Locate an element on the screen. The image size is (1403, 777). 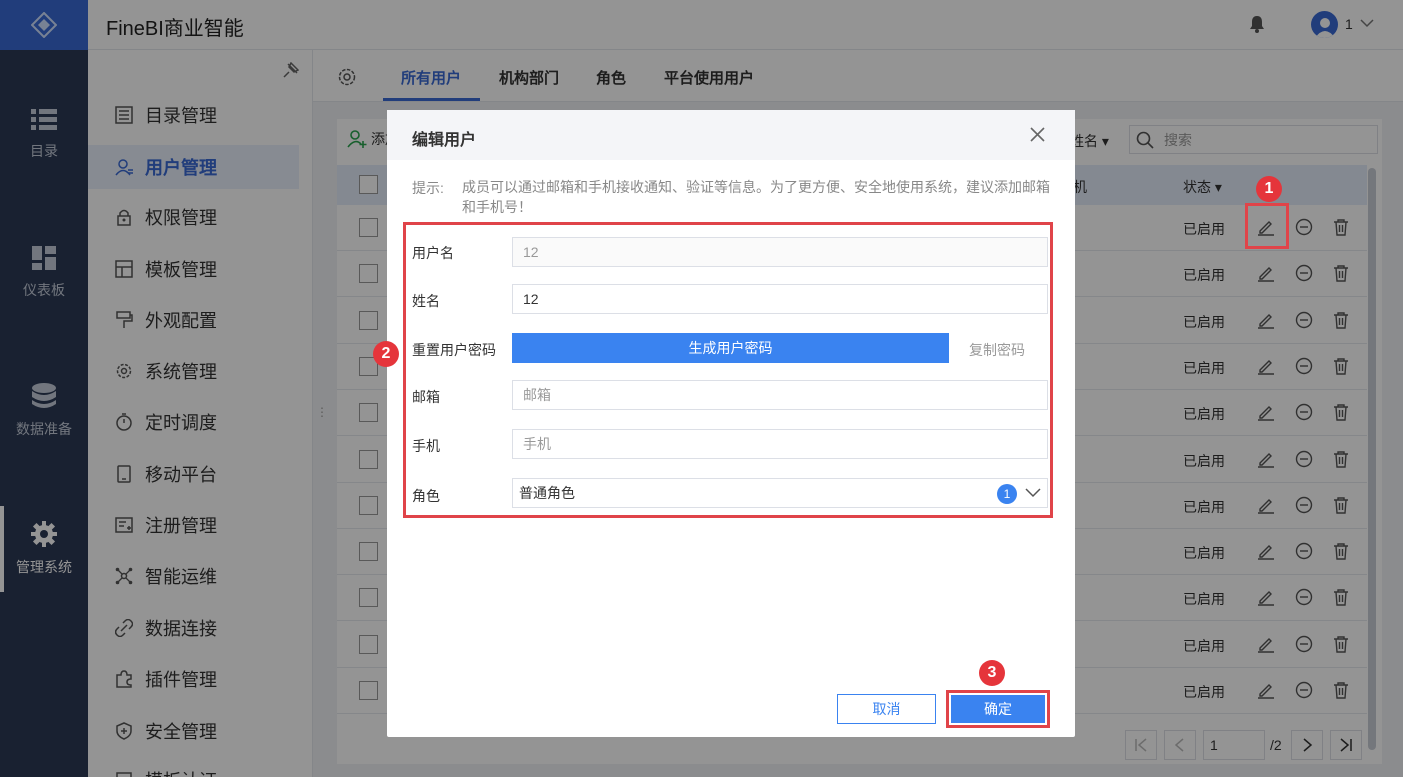
phone-placeholder: 手机 is located at coordinates (537, 444).